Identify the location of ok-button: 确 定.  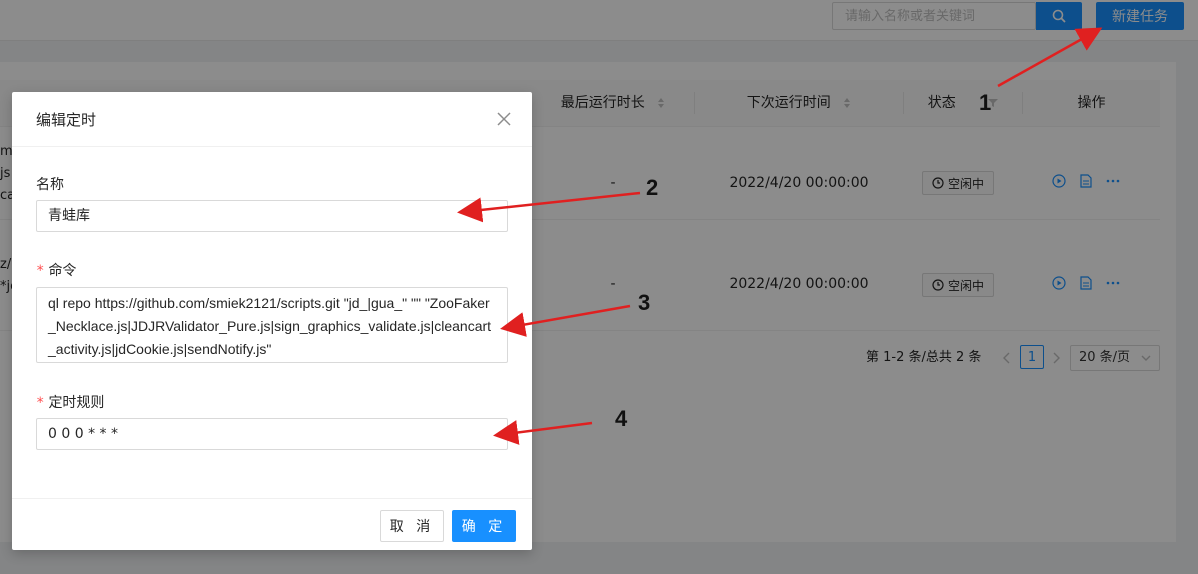
(484, 526).